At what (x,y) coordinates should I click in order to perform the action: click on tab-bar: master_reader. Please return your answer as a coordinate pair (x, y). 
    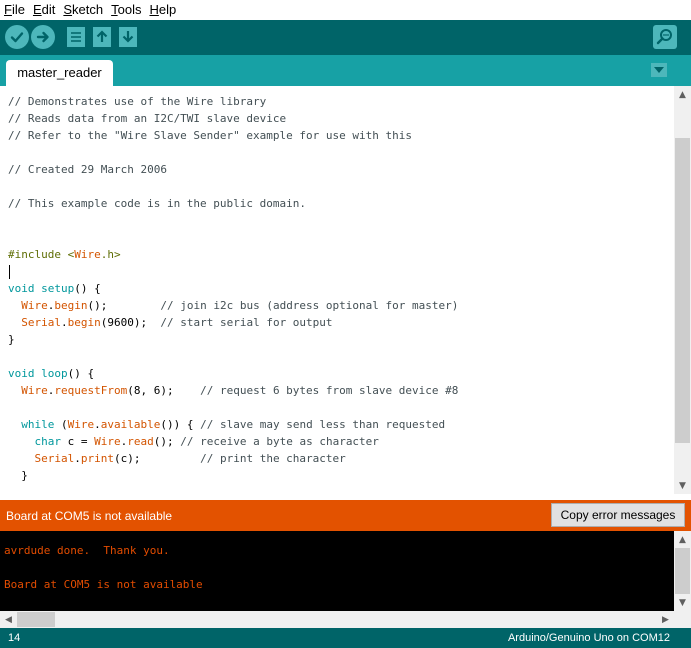
    Looking at the image, I should click on (345, 70).